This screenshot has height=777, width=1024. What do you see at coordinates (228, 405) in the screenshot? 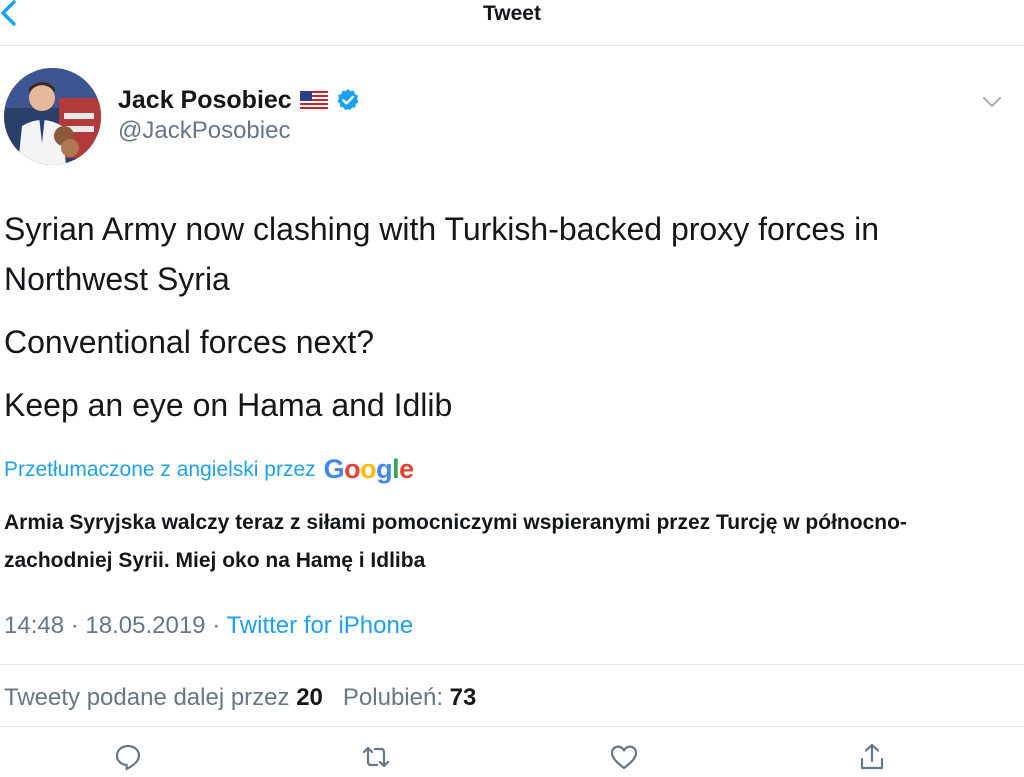
I see `tweet-paragraph: Keep an eye on Hama and Idlib` at bounding box center [228, 405].